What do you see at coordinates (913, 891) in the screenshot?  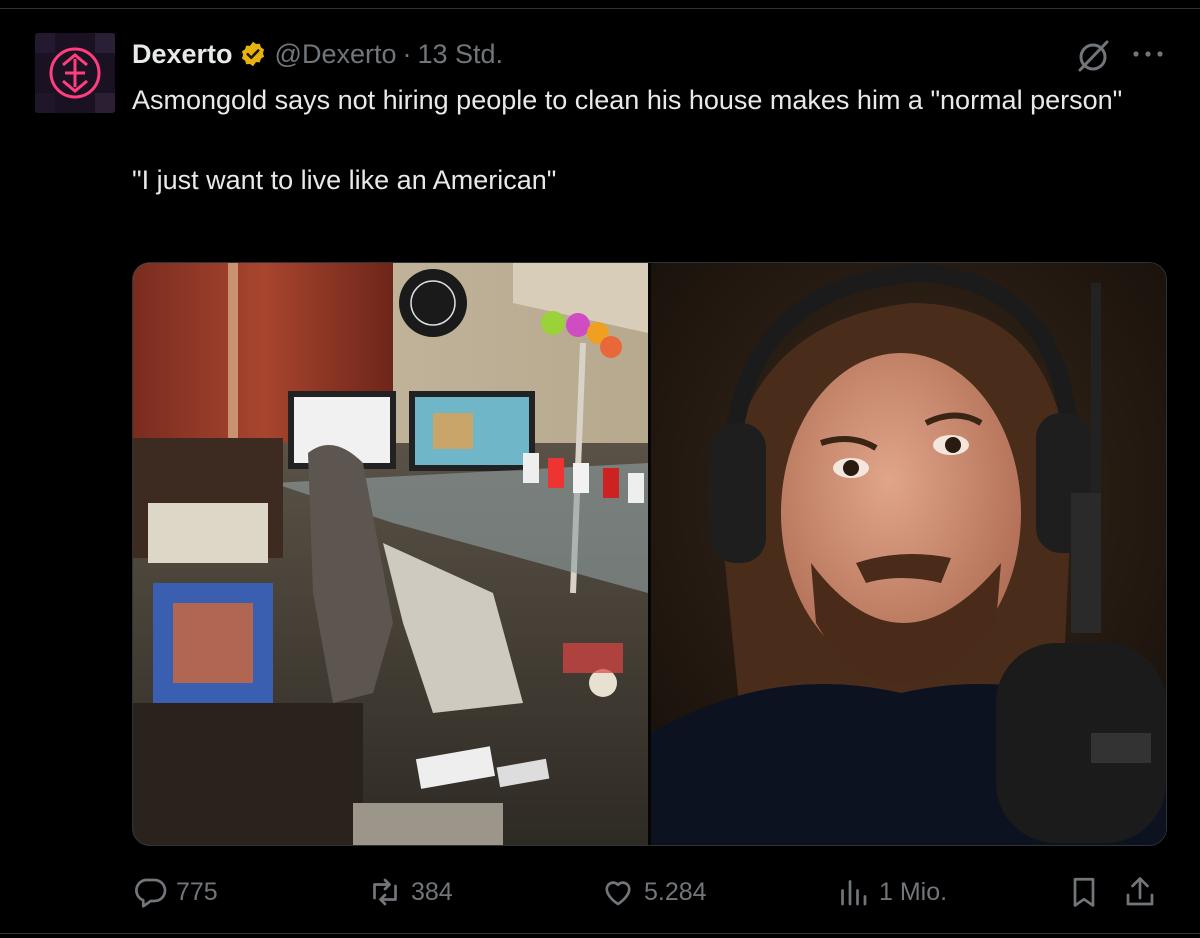 I see `views-count: 1 Mio.` at bounding box center [913, 891].